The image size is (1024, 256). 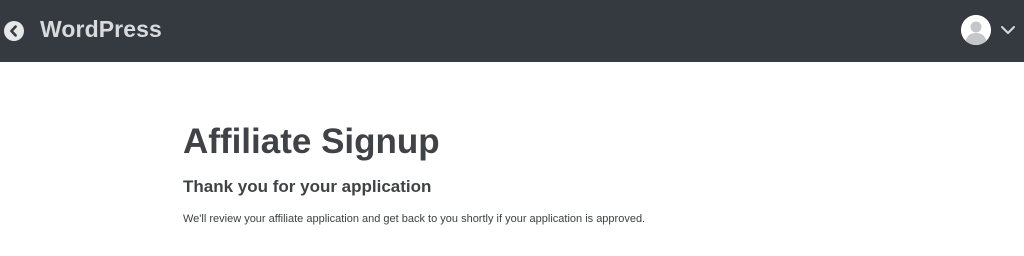 I want to click on site-brand: WordPress, so click(x=101, y=29).